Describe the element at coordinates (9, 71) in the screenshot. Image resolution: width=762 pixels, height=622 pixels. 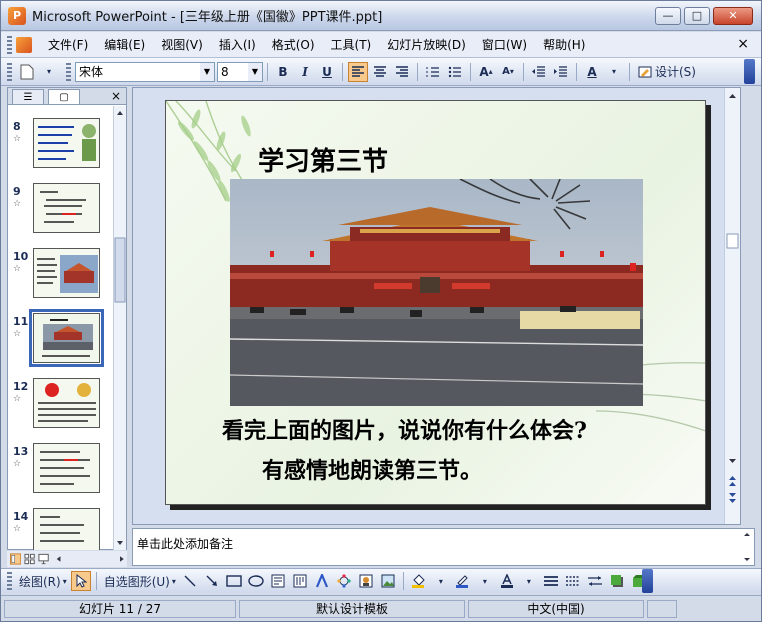
I see `toolbar-grip-icon` at that location.